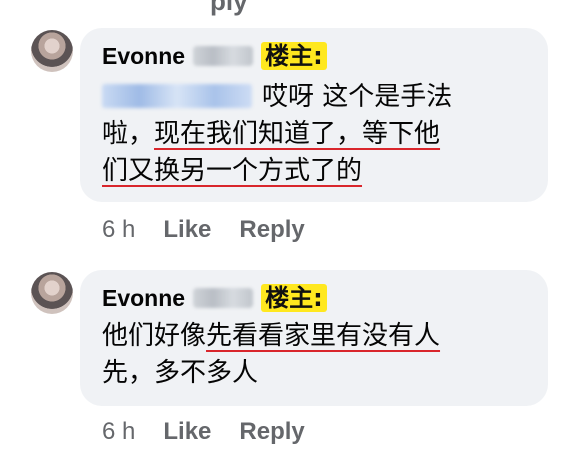 The height and width of the screenshot is (466, 587). I want to click on comment-line-2: 先，多不多人, so click(180, 373).